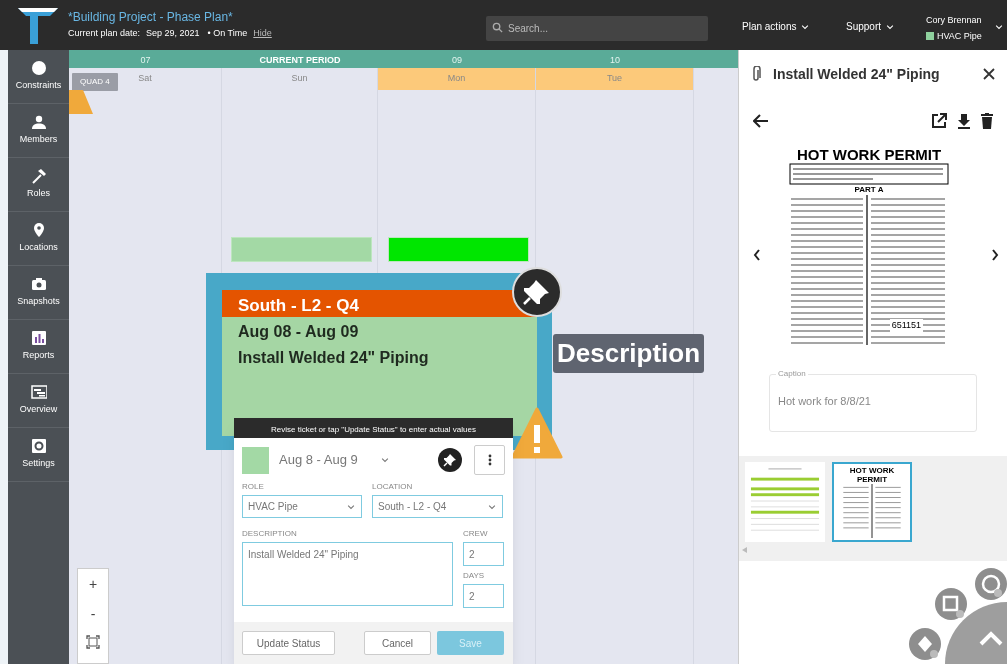 This screenshot has height=664, width=1007. I want to click on logo-icon, so click(38, 26).